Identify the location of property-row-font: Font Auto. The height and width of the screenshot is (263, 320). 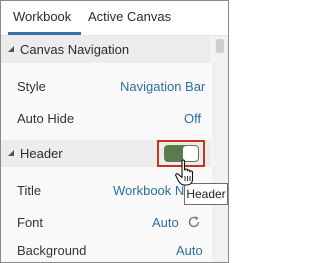
(106, 223).